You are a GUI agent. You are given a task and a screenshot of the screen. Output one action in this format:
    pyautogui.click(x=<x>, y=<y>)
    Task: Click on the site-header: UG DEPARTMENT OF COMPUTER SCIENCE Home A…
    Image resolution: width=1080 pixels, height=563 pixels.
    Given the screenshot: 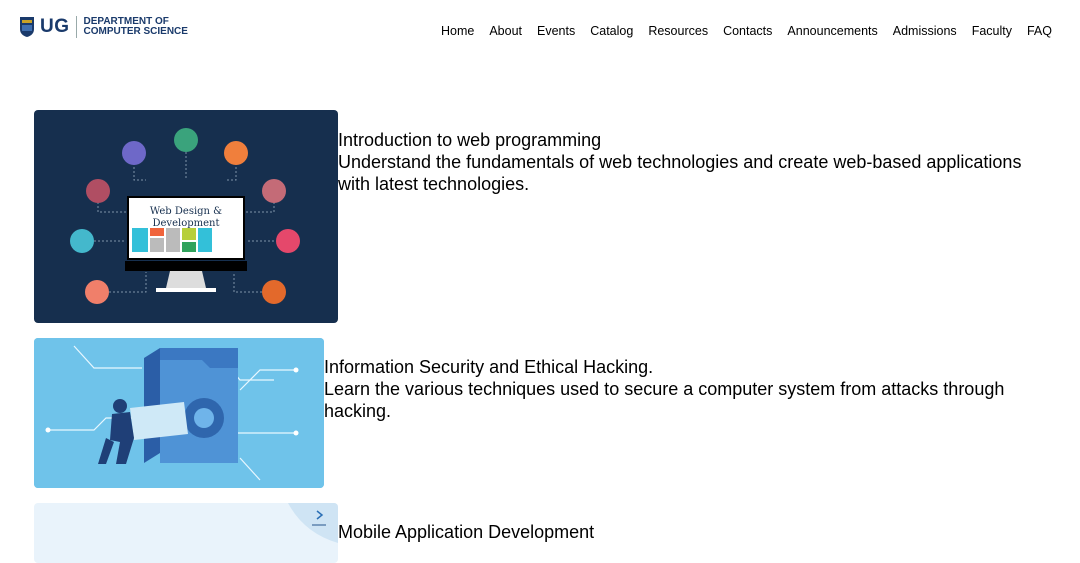 What is the action you would take?
    pyautogui.click(x=540, y=31)
    